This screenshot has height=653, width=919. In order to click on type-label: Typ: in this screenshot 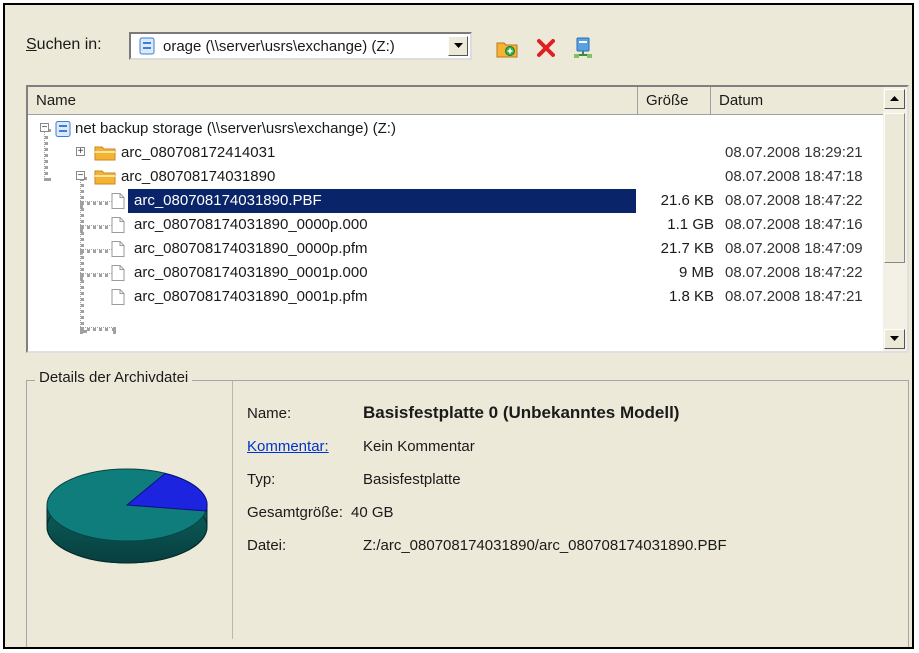, I will do `click(261, 479)`.